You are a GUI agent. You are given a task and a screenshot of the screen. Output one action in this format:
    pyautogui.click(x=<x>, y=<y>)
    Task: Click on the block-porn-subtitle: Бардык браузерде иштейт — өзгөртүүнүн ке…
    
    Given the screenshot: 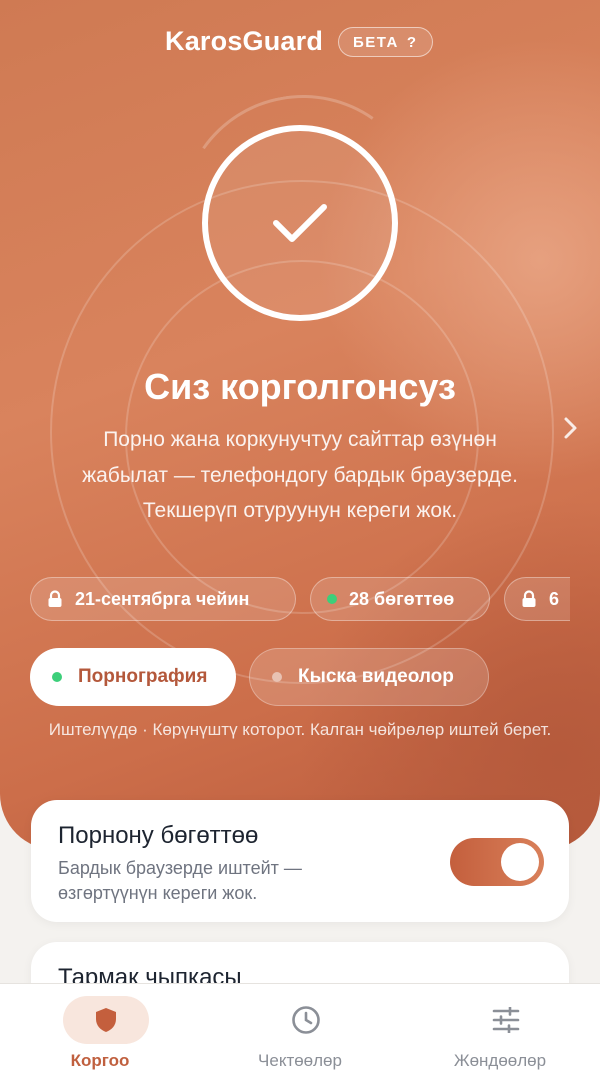 What is the action you would take?
    pyautogui.click(x=180, y=880)
    